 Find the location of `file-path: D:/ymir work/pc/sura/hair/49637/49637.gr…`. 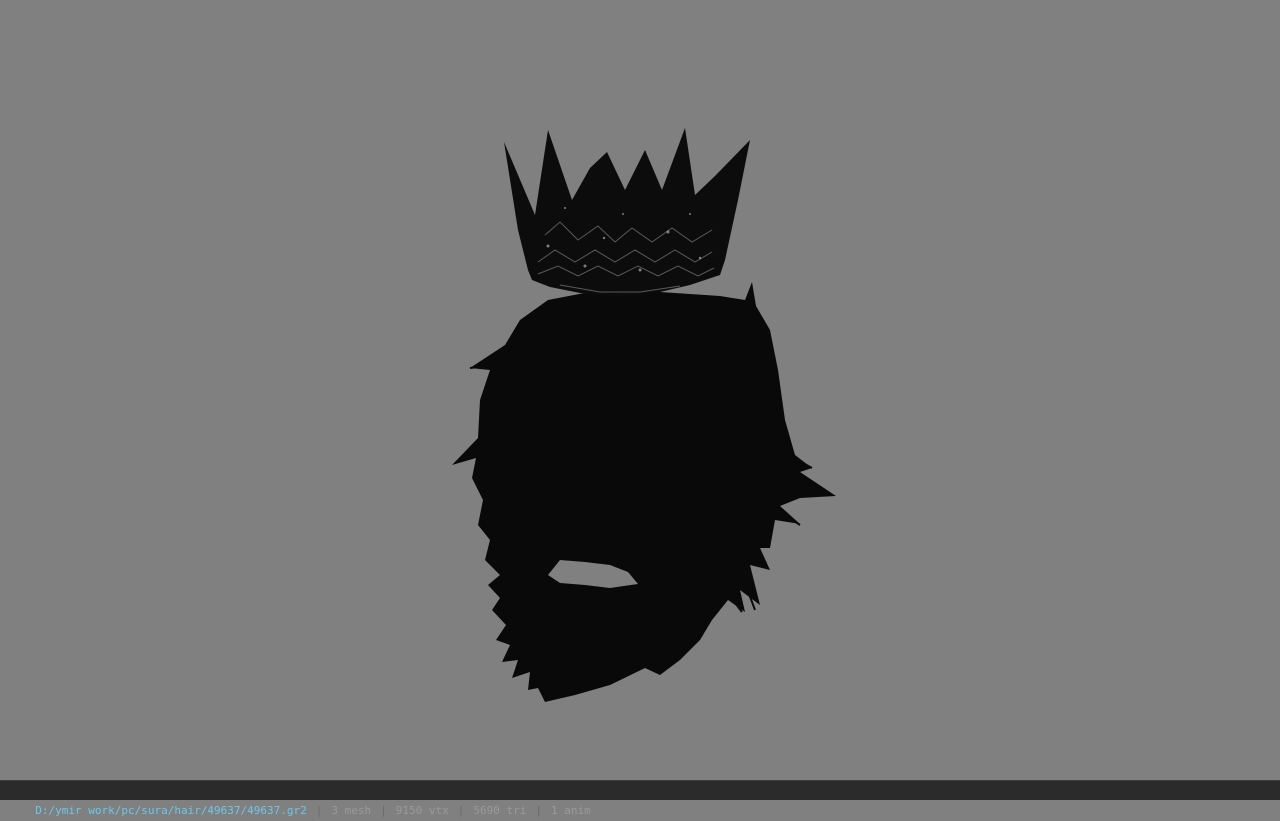

file-path: D:/ymir work/pc/sura/hair/49637/49637.gr… is located at coordinates (171, 810).